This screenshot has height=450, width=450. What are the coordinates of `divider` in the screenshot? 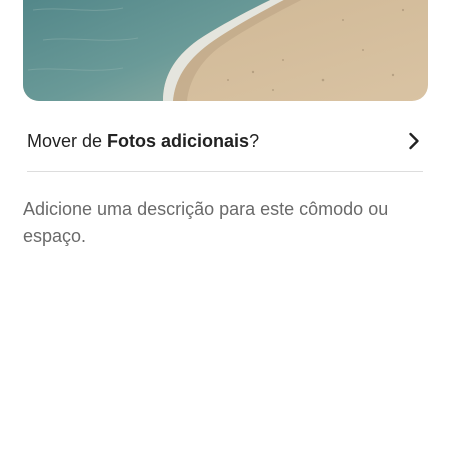 It's located at (225, 171).